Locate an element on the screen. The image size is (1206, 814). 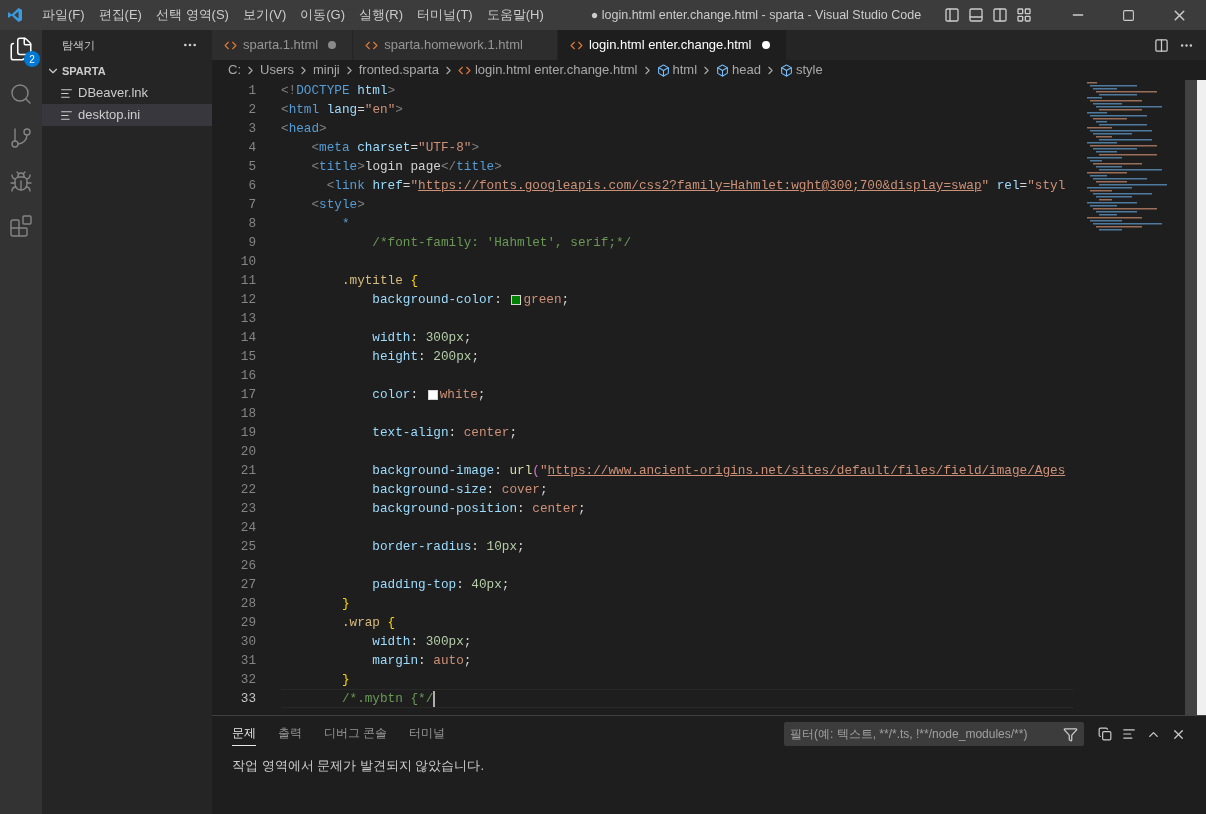
collapse-all-icon is located at coordinates (1105, 734).